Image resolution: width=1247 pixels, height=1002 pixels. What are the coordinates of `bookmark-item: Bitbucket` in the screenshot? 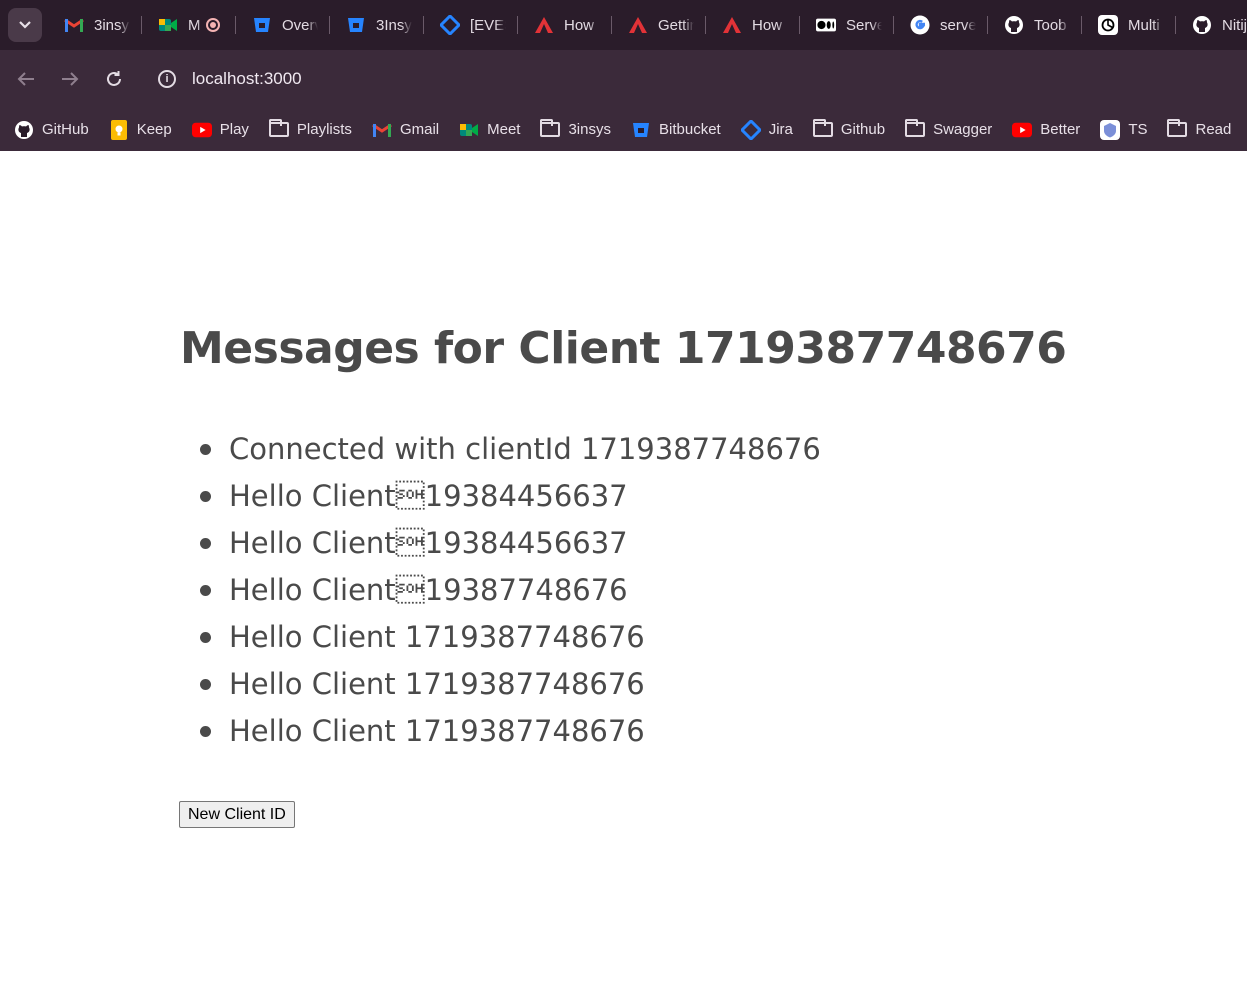 It's located at (676, 130).